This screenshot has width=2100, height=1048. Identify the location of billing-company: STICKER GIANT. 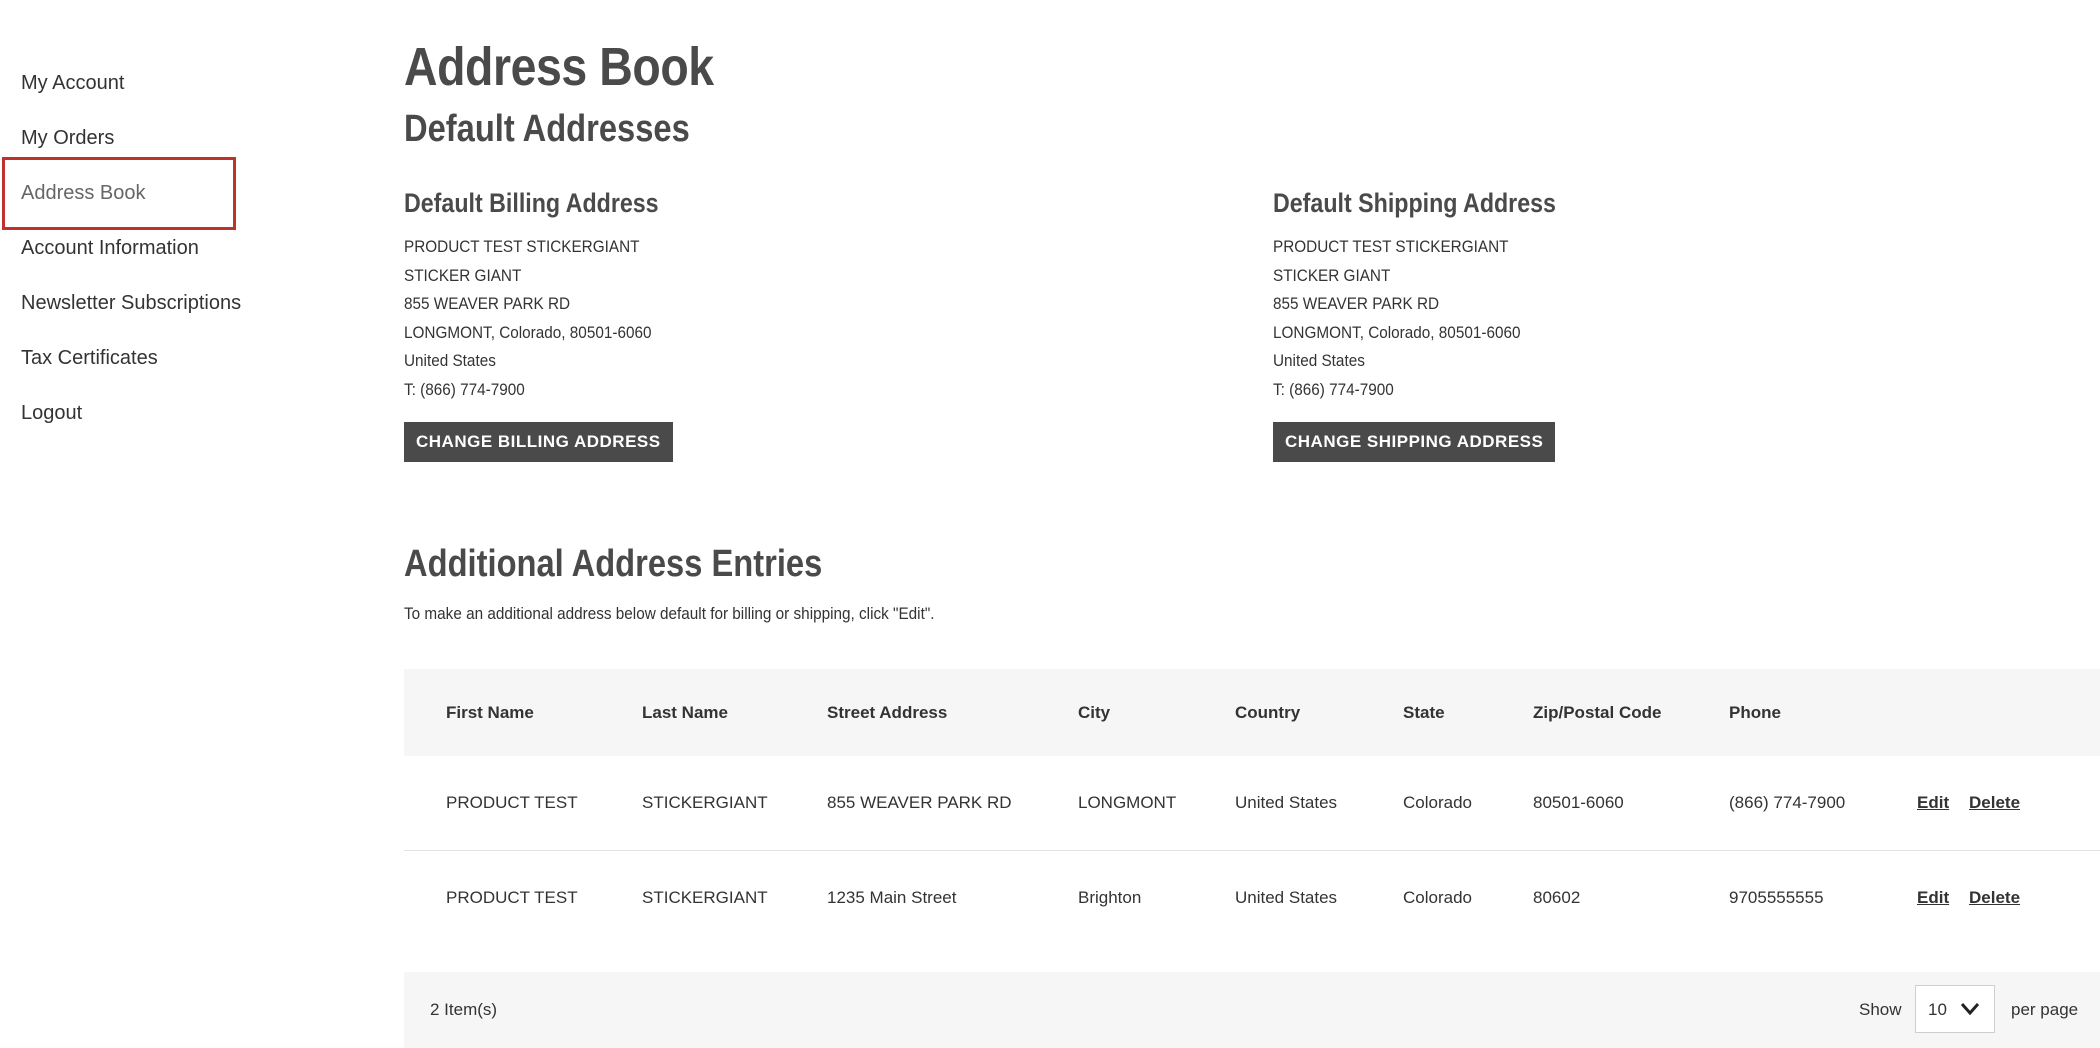
(463, 275).